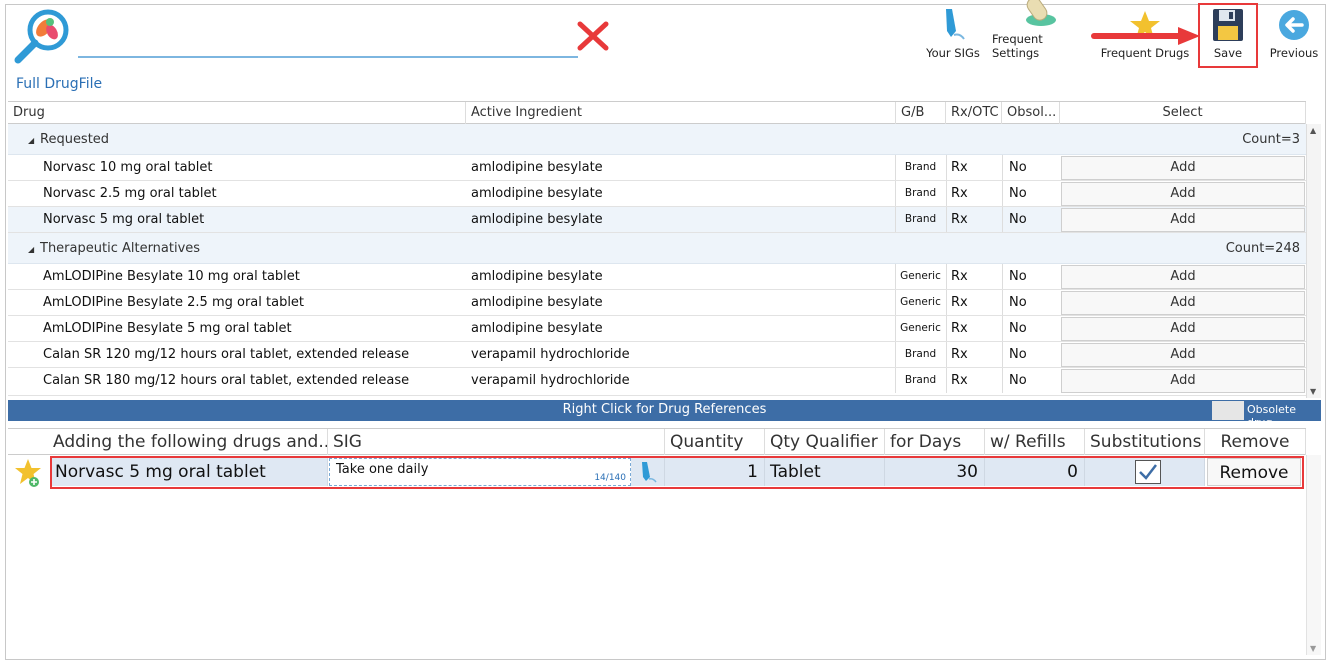 The image size is (1332, 664). What do you see at coordinates (664, 409) in the screenshot?
I see `drug-references-hint: Right Click for Drug References` at bounding box center [664, 409].